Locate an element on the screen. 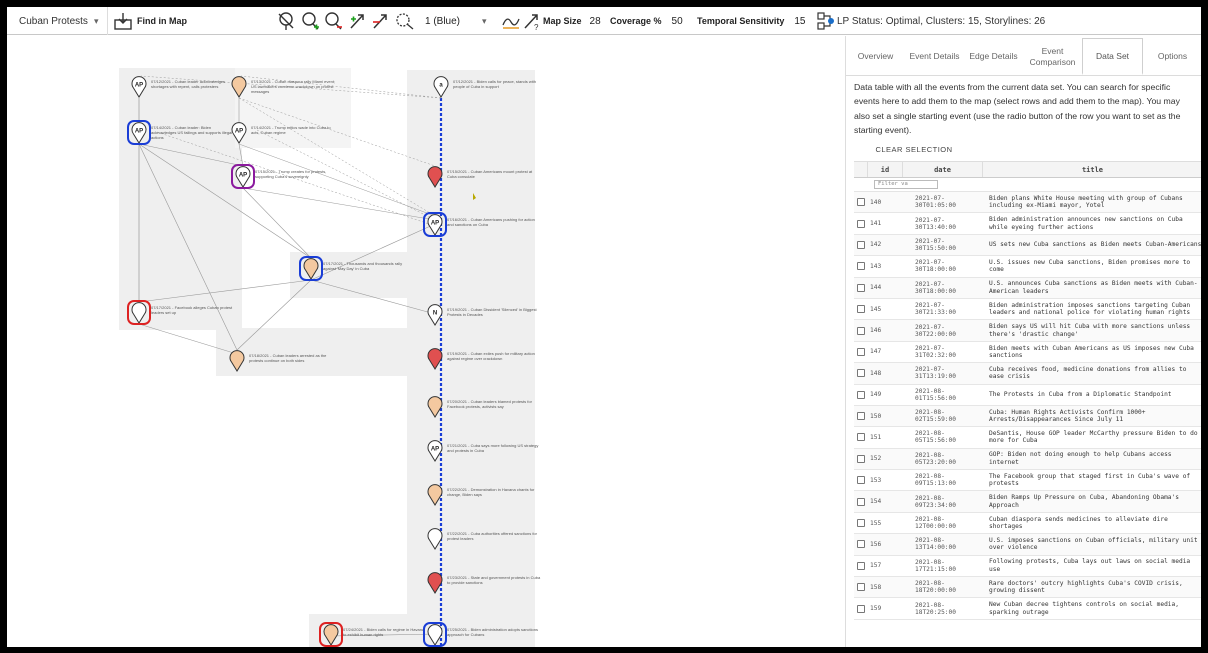 The width and height of the screenshot is (1208, 653). add-edge-icon is located at coordinates (358, 21).